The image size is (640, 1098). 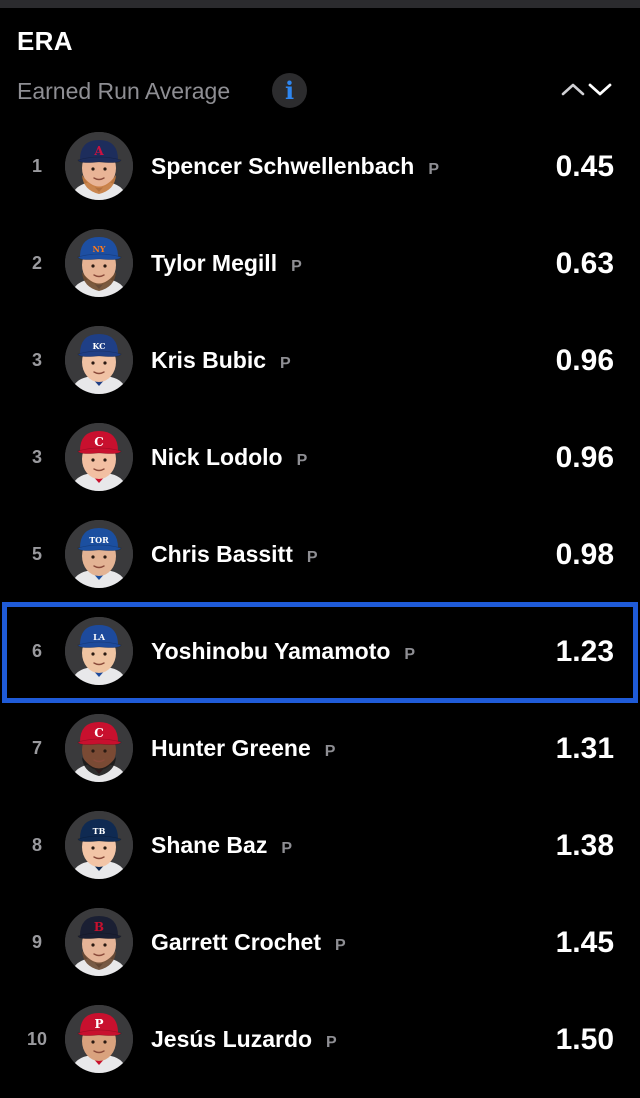 What do you see at coordinates (208, 360) in the screenshot?
I see `player-name: Kris Bubic` at bounding box center [208, 360].